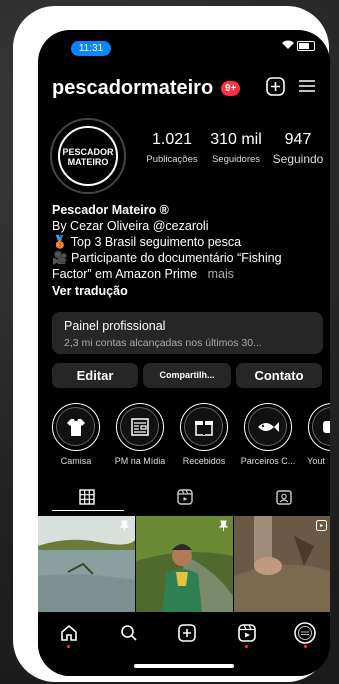 The height and width of the screenshot is (684, 339). I want to click on translate-link: Ver tradução, so click(90, 291).